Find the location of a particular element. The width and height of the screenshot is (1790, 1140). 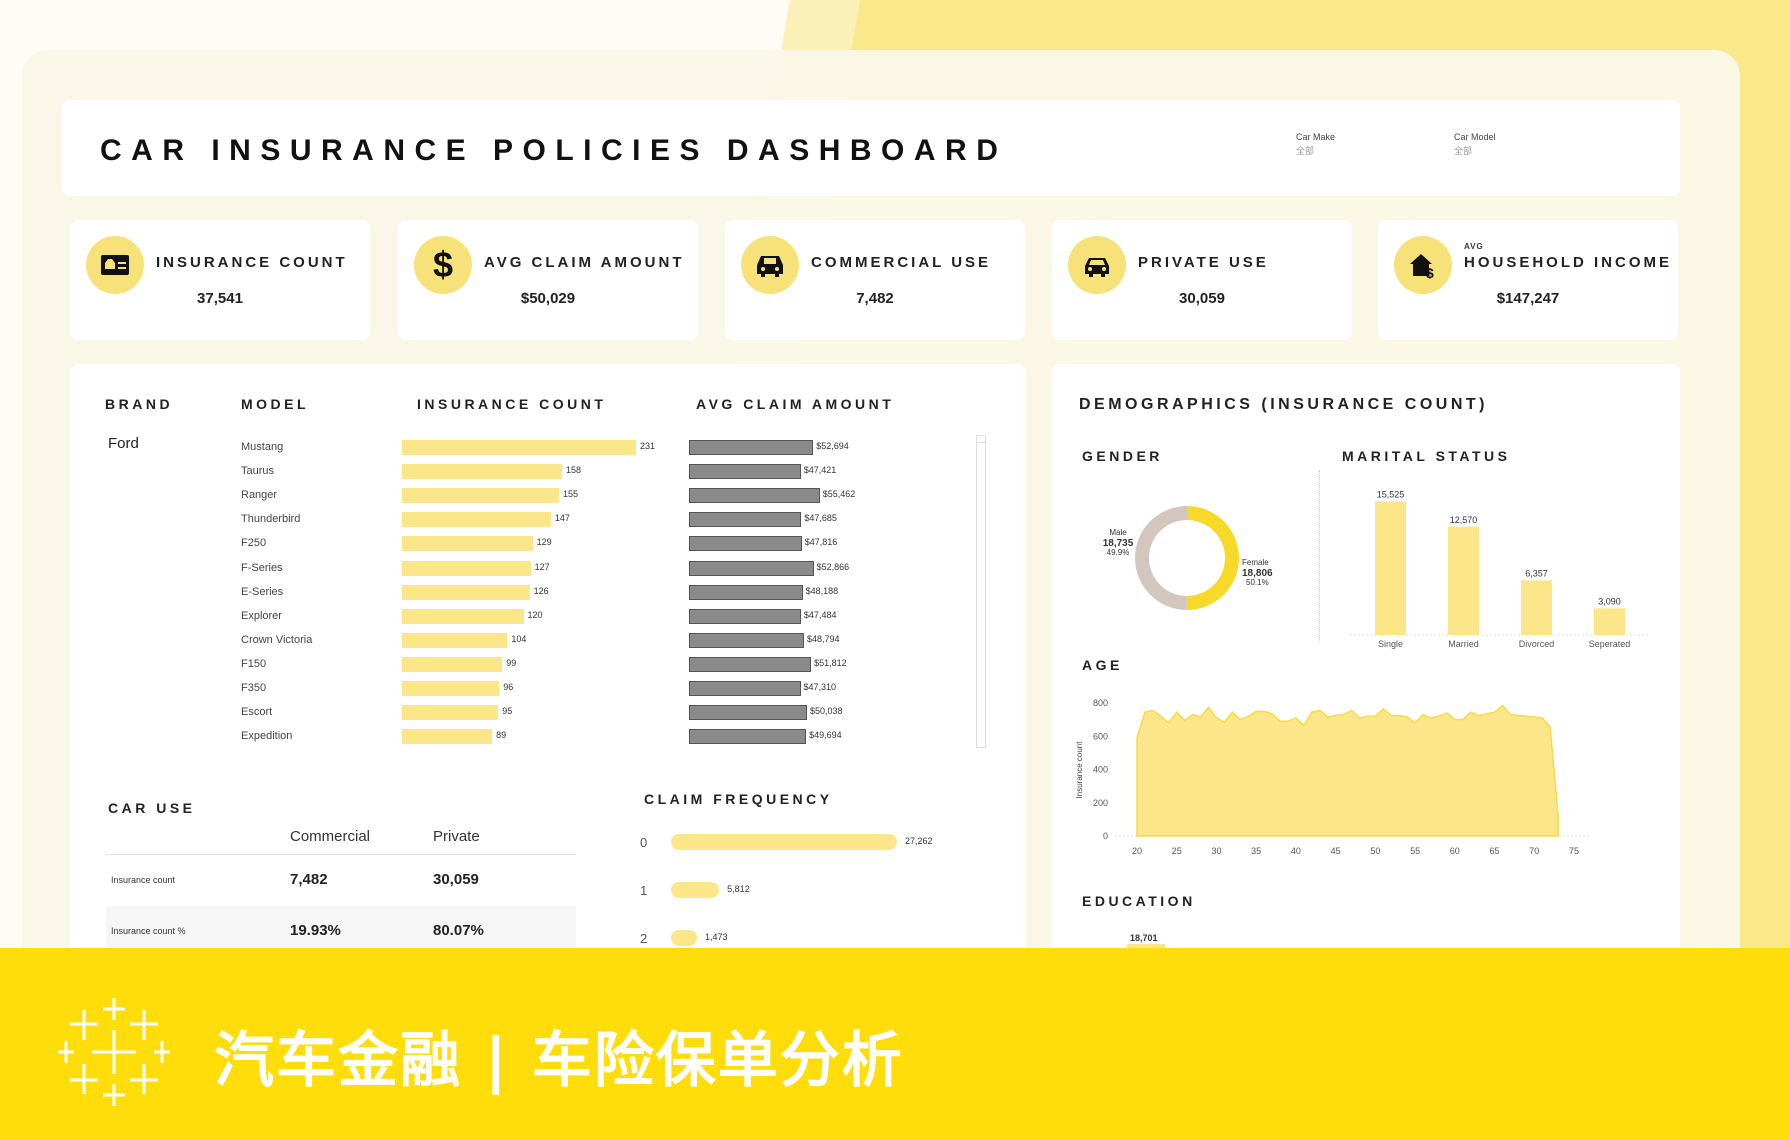

gender-percent-female: 50.1% is located at coordinates (1257, 582).